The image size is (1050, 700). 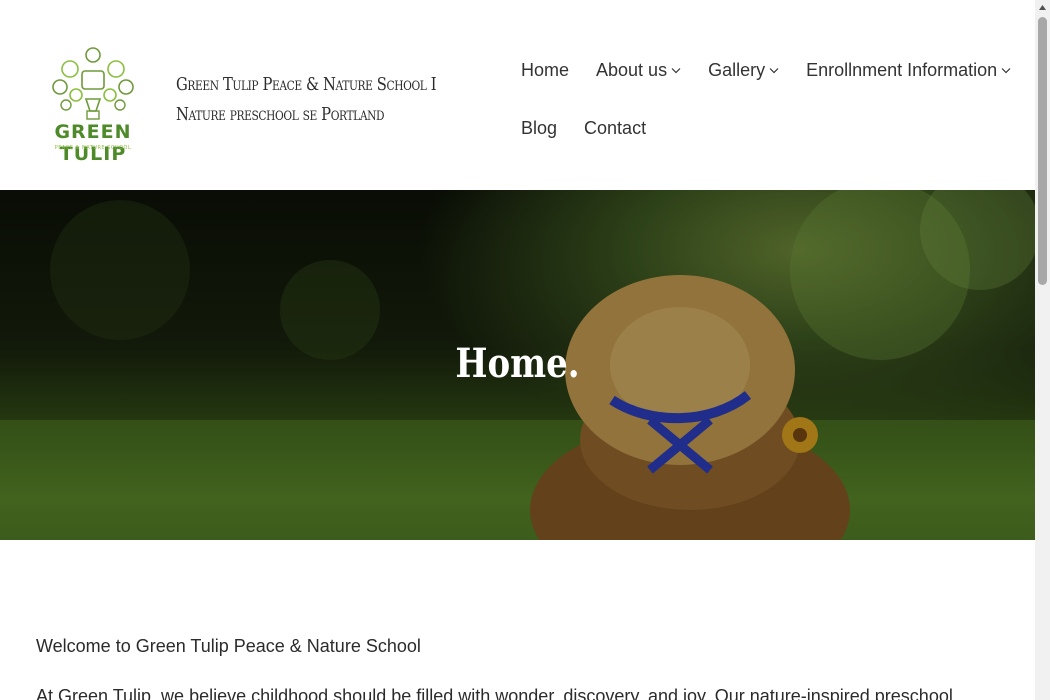 I want to click on nav-item-label: Home, so click(x=545, y=69).